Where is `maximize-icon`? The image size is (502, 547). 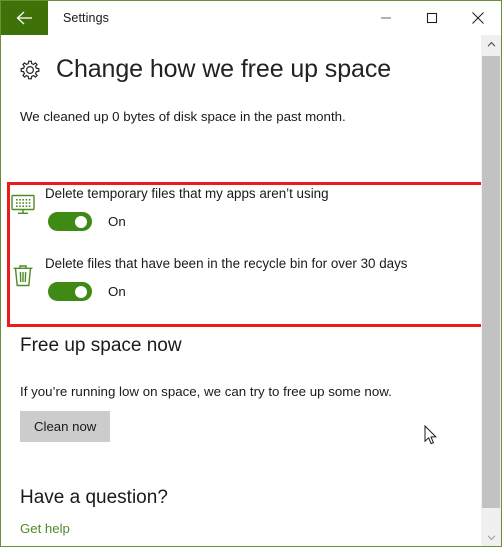
maximize-icon is located at coordinates (432, 18).